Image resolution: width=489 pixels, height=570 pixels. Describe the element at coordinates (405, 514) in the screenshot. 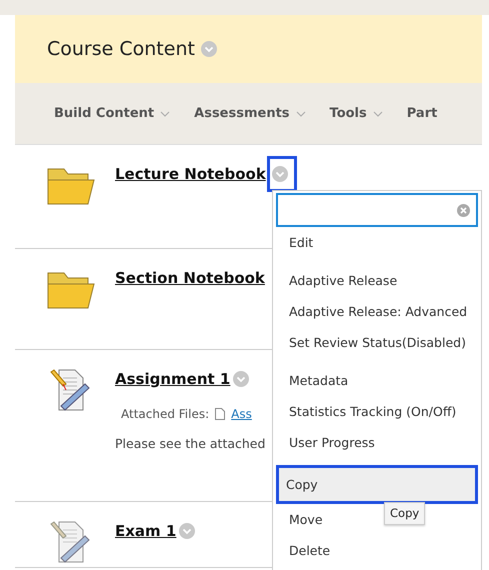

I see `tooltip: Copy` at that location.